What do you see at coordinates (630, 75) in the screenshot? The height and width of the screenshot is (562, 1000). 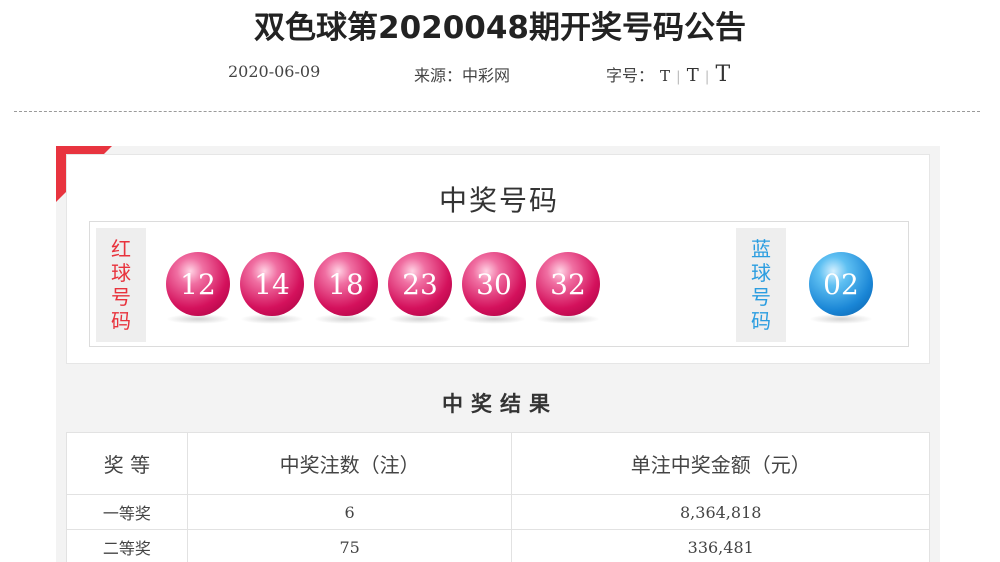 I see `font-size-label: 字号：` at bounding box center [630, 75].